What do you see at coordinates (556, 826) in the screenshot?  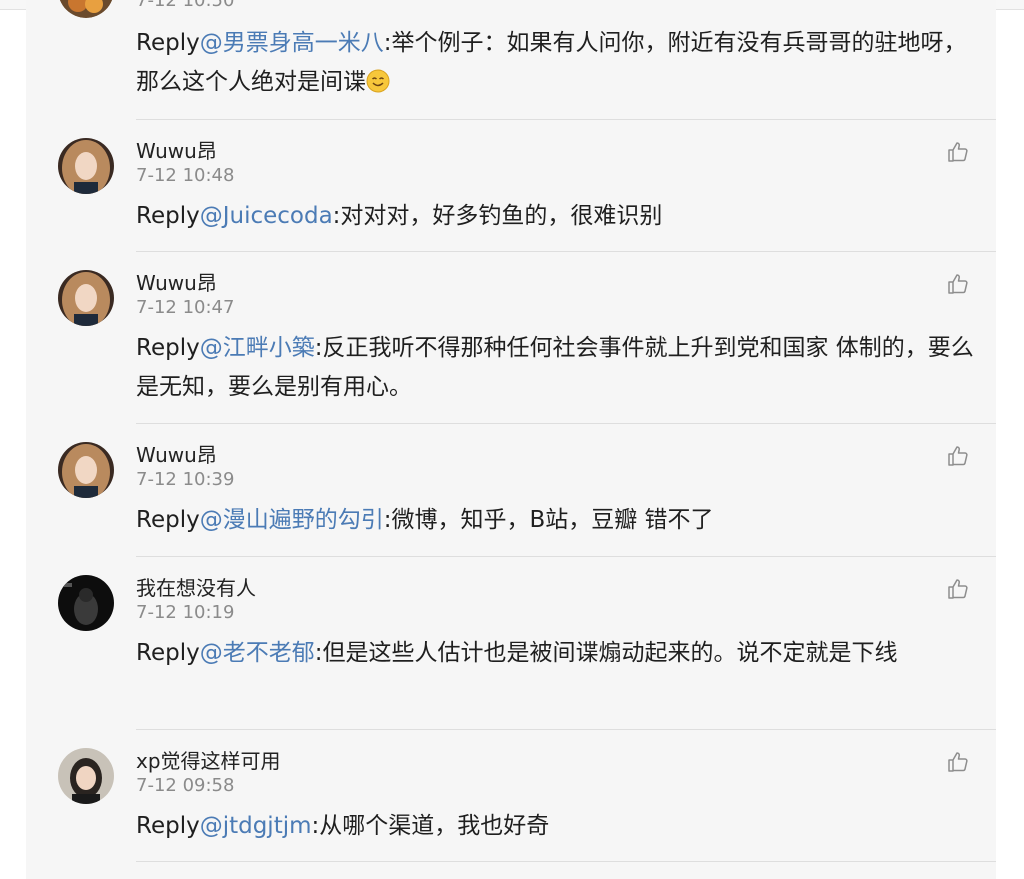 I see `comment-body: Reply@jtdgjtjm:从哪个渠道，我也好奇` at bounding box center [556, 826].